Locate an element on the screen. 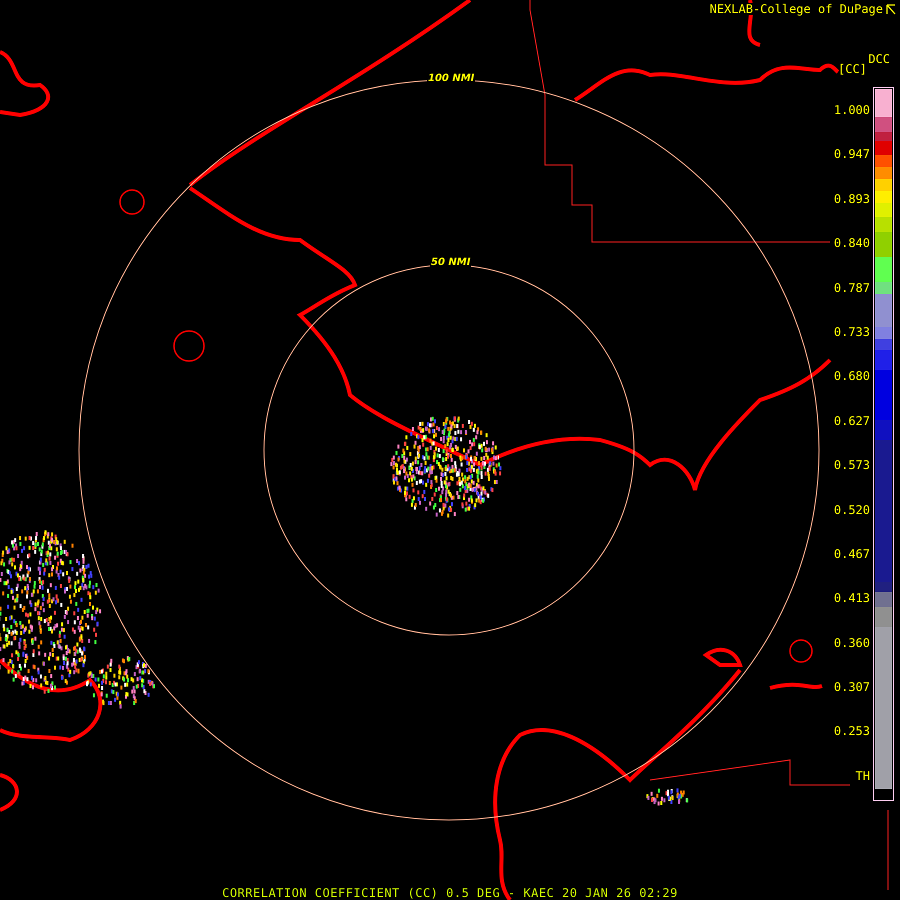 This screenshot has height=900, width=900. product-label: DCC is located at coordinates (879, 59).